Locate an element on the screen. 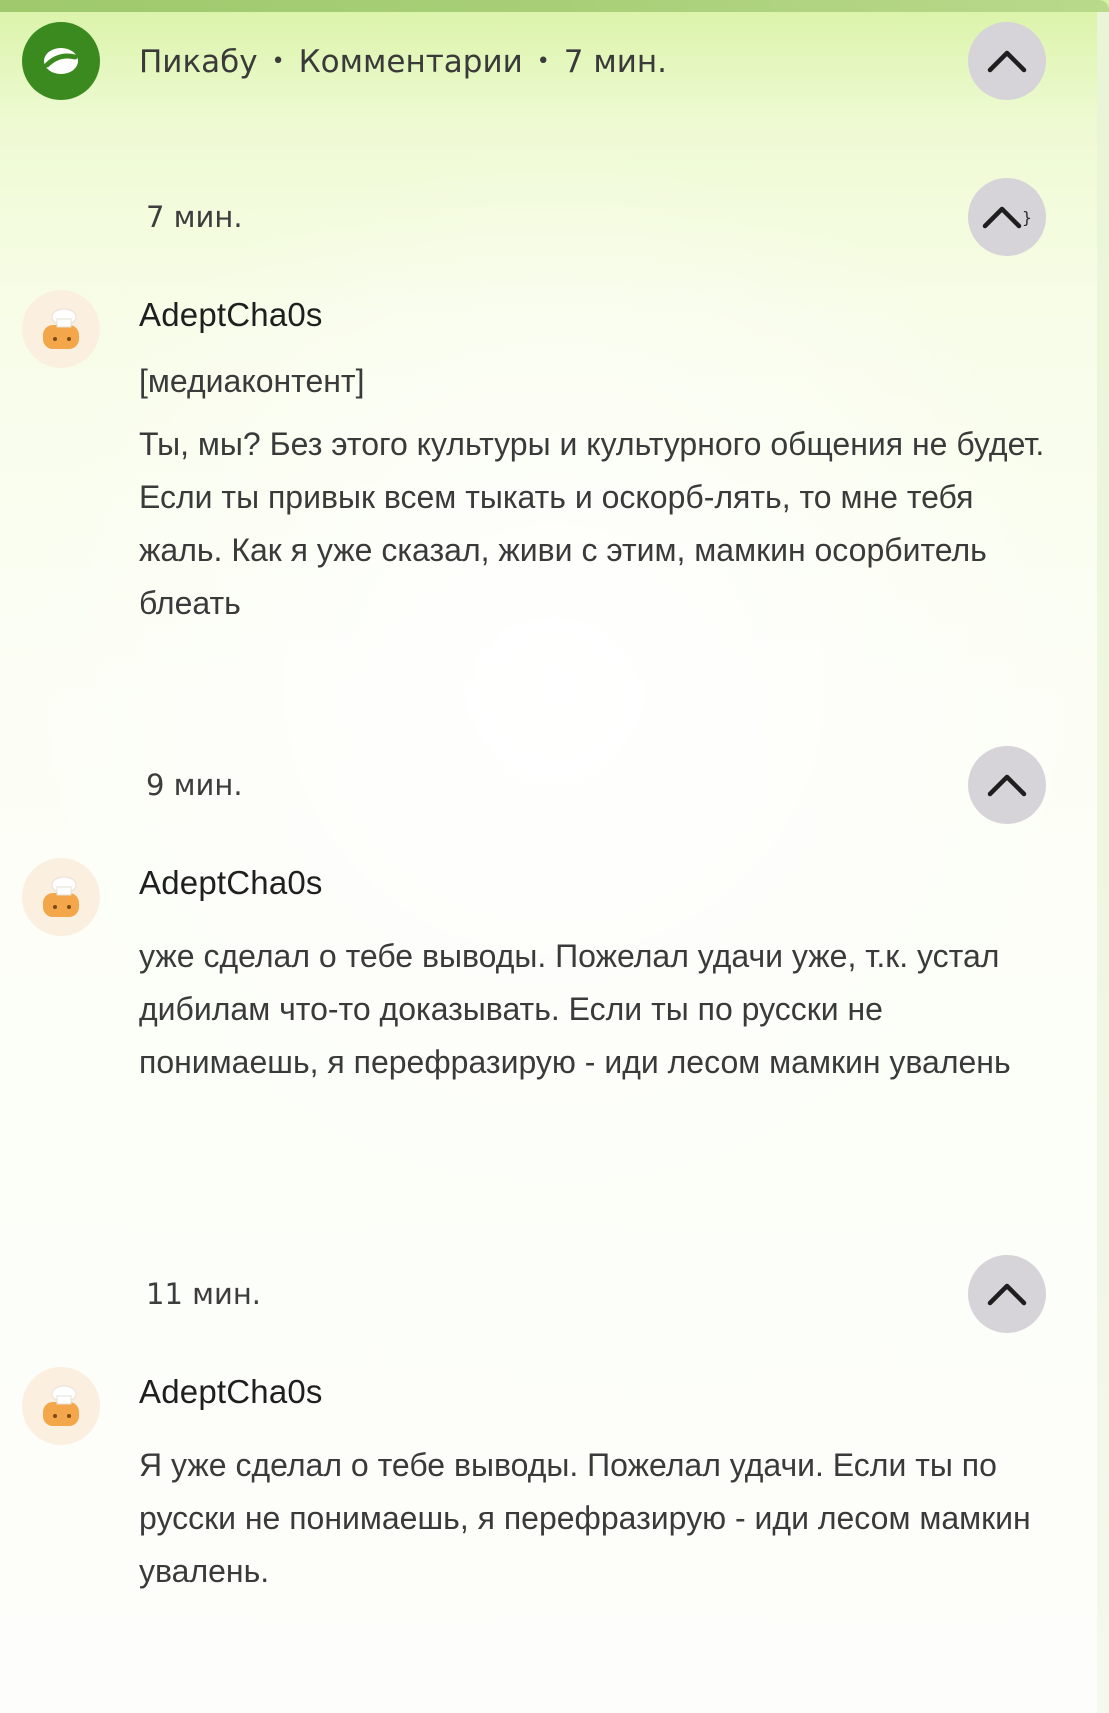 The image size is (1109, 1713). comment-time: 7 мин. is located at coordinates (194, 217).